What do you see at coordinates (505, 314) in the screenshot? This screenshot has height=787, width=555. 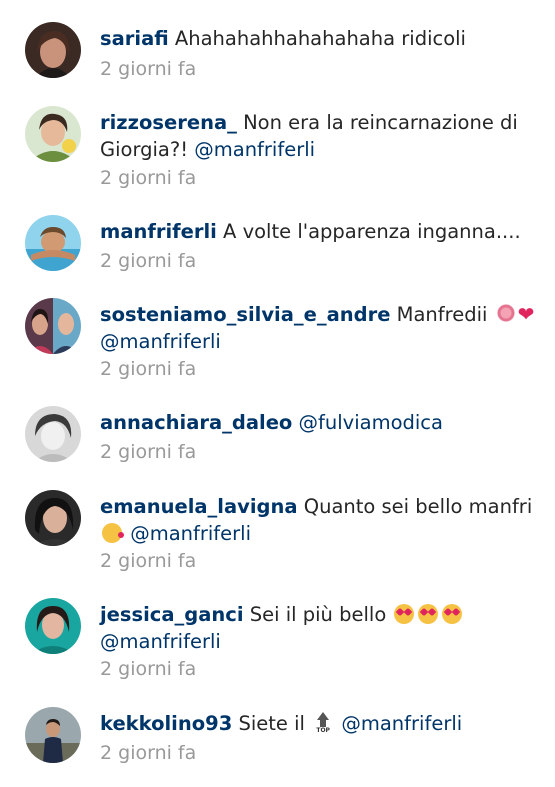 I see `rose-emoji-icon` at bounding box center [505, 314].